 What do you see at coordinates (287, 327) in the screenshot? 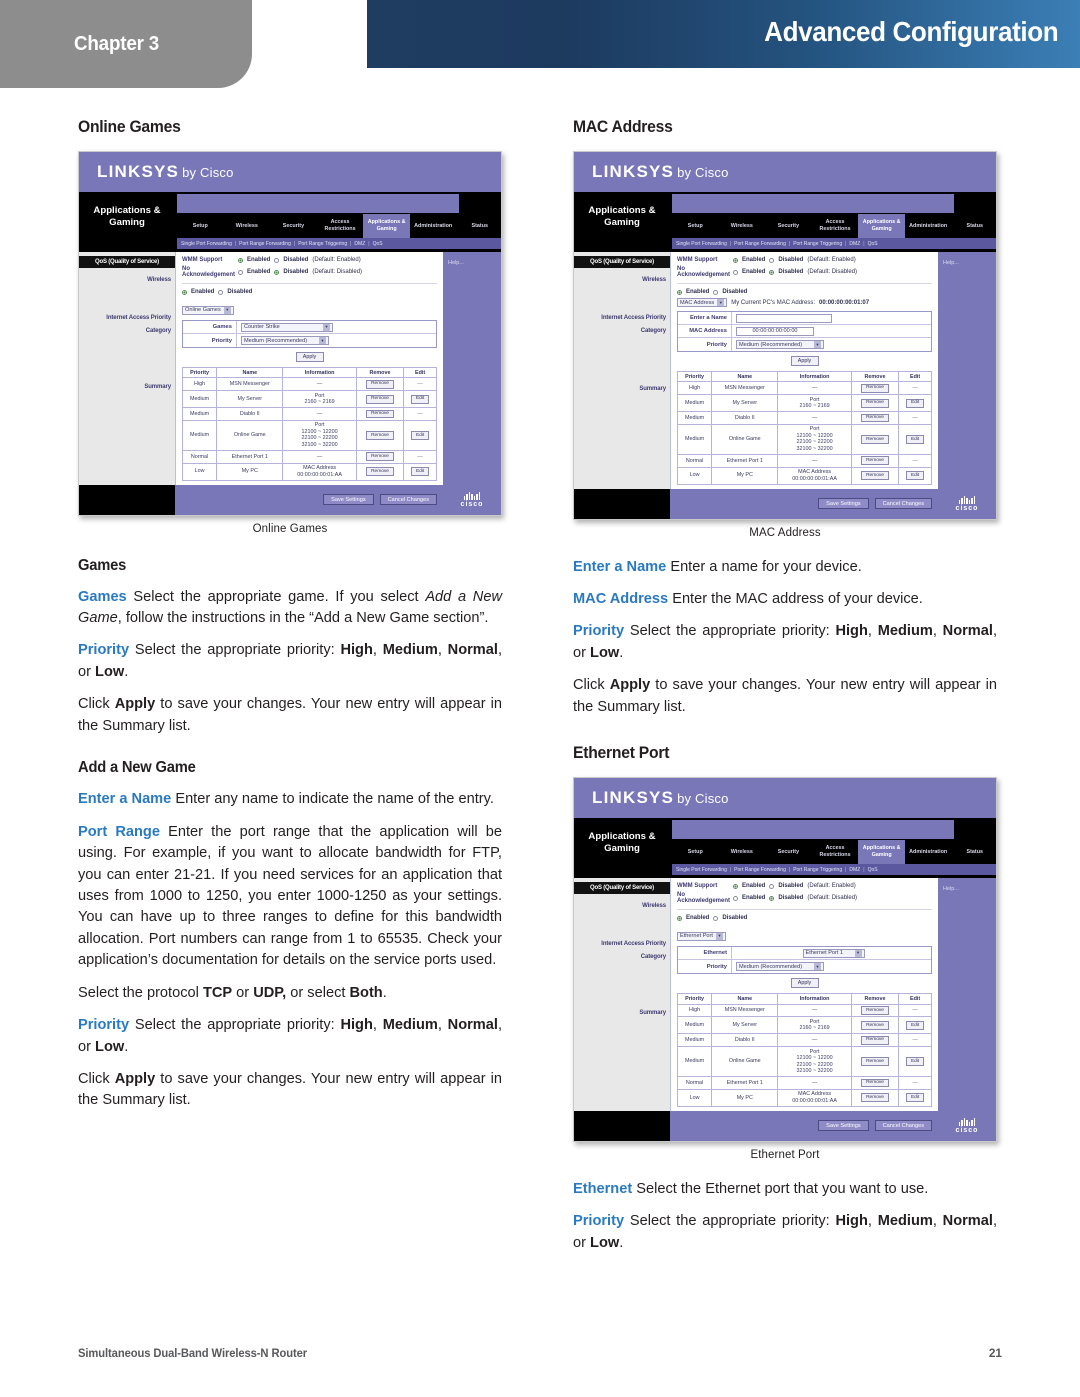
I see `games-select: Counter Strike ▾` at bounding box center [287, 327].